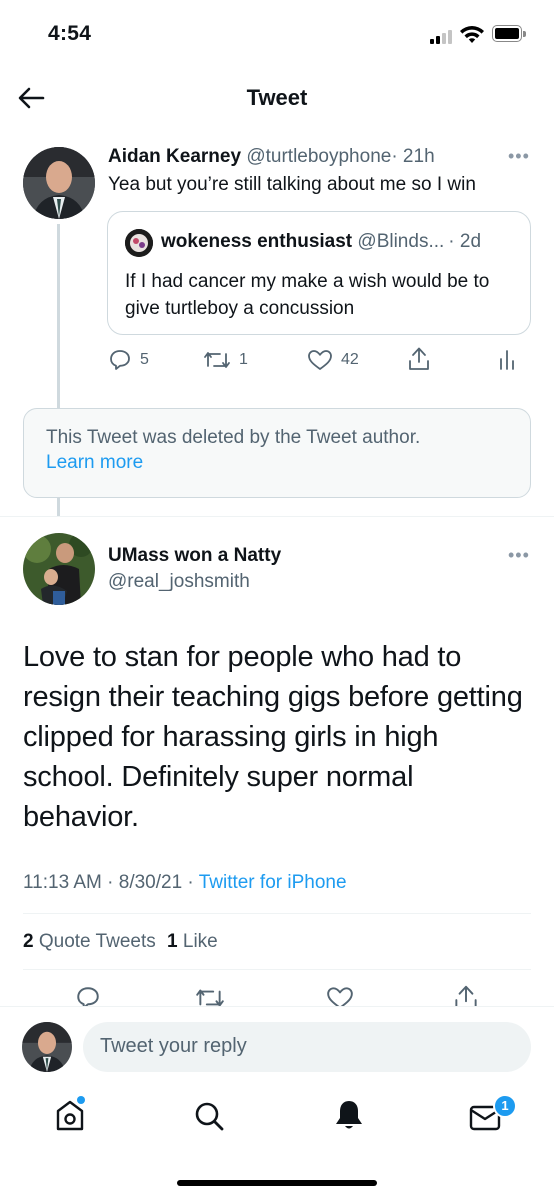  I want to click on reply-action: 5, so click(128, 360).